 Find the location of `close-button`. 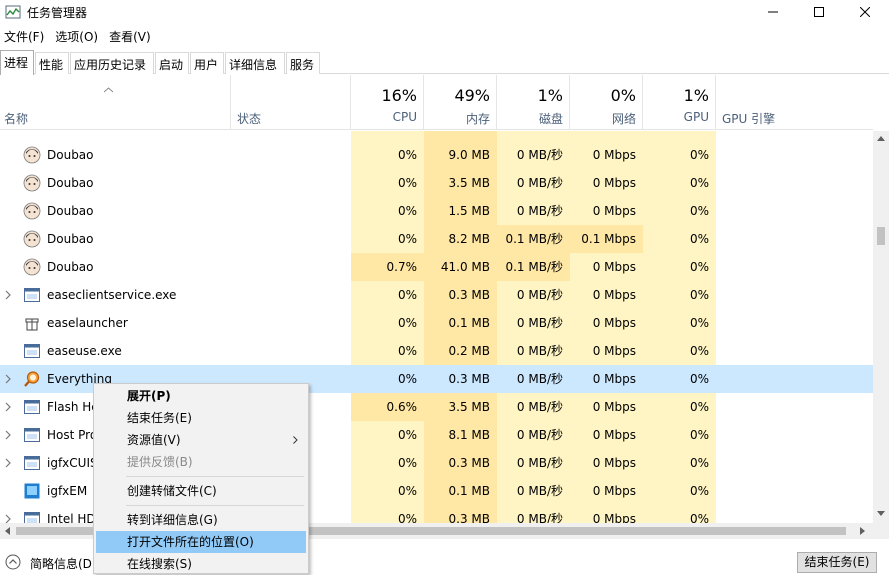

close-button is located at coordinates (865, 12).